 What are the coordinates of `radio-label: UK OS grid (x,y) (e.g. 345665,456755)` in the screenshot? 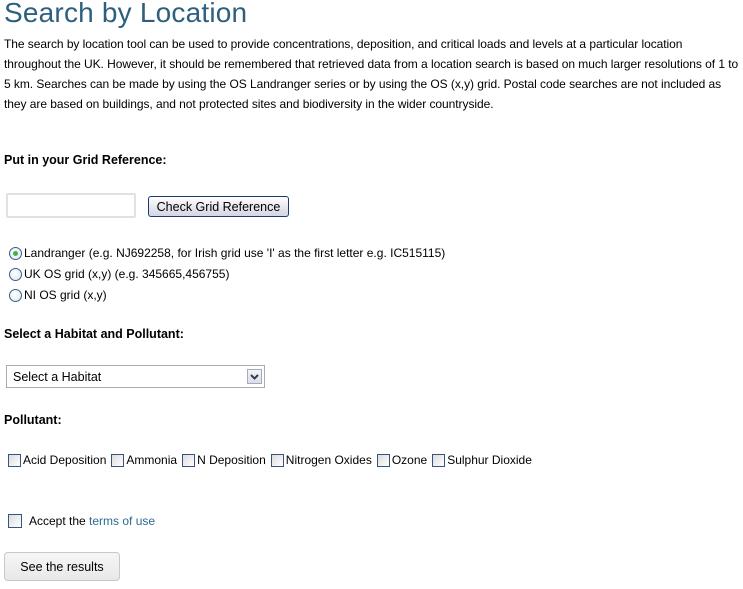 It's located at (127, 274).